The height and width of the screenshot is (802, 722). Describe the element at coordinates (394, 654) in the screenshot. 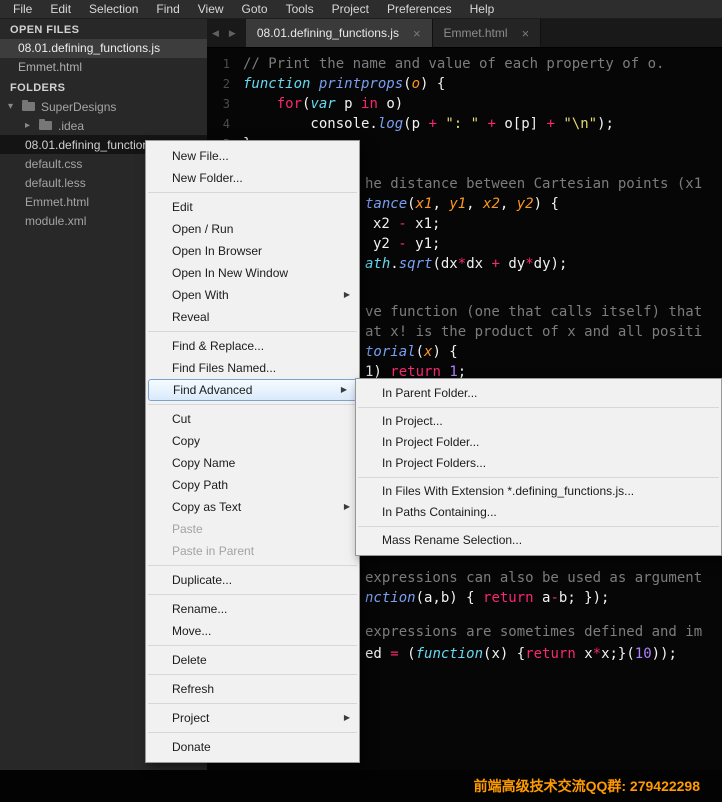

I see `code-token: =` at that location.